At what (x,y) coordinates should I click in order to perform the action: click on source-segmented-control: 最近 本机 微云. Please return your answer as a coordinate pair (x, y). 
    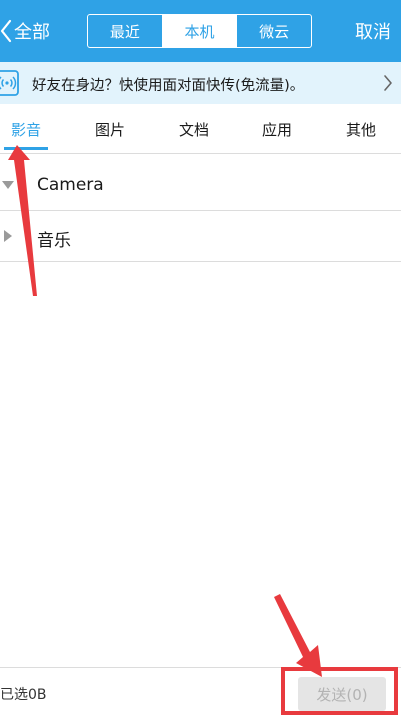
    Looking at the image, I should click on (199, 31).